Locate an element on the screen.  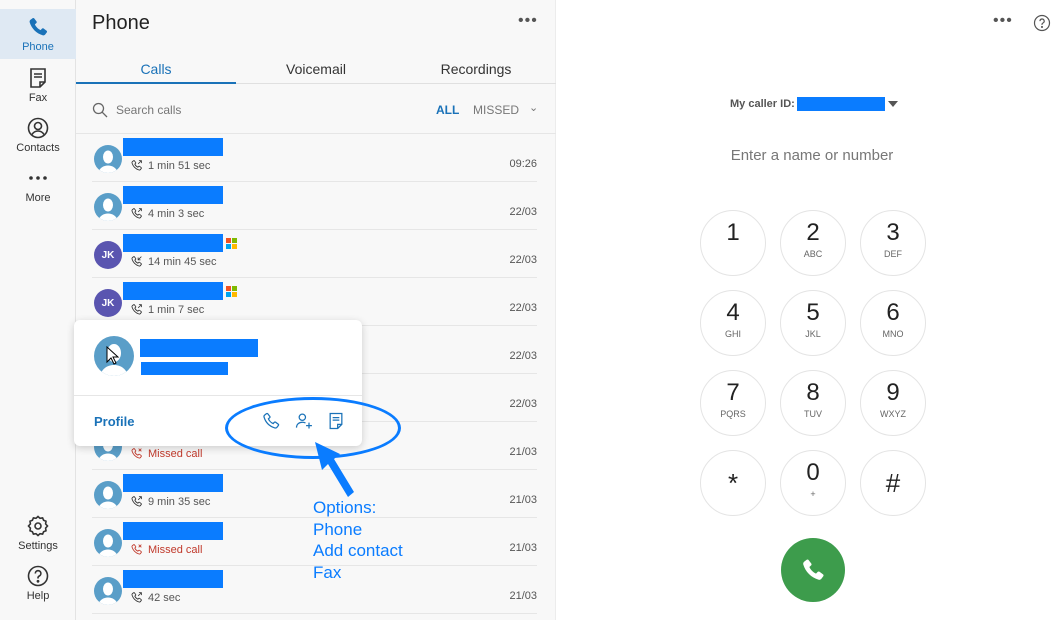
avatar: JK is located at coordinates (108, 303).